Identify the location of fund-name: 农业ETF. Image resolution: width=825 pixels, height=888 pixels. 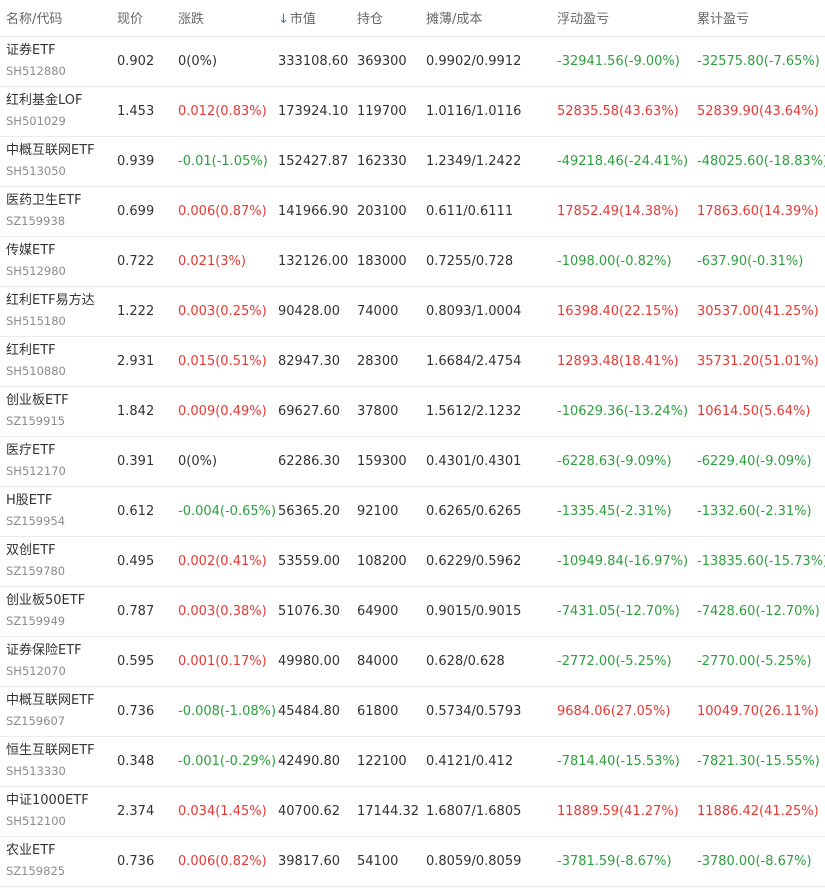
(31, 850).